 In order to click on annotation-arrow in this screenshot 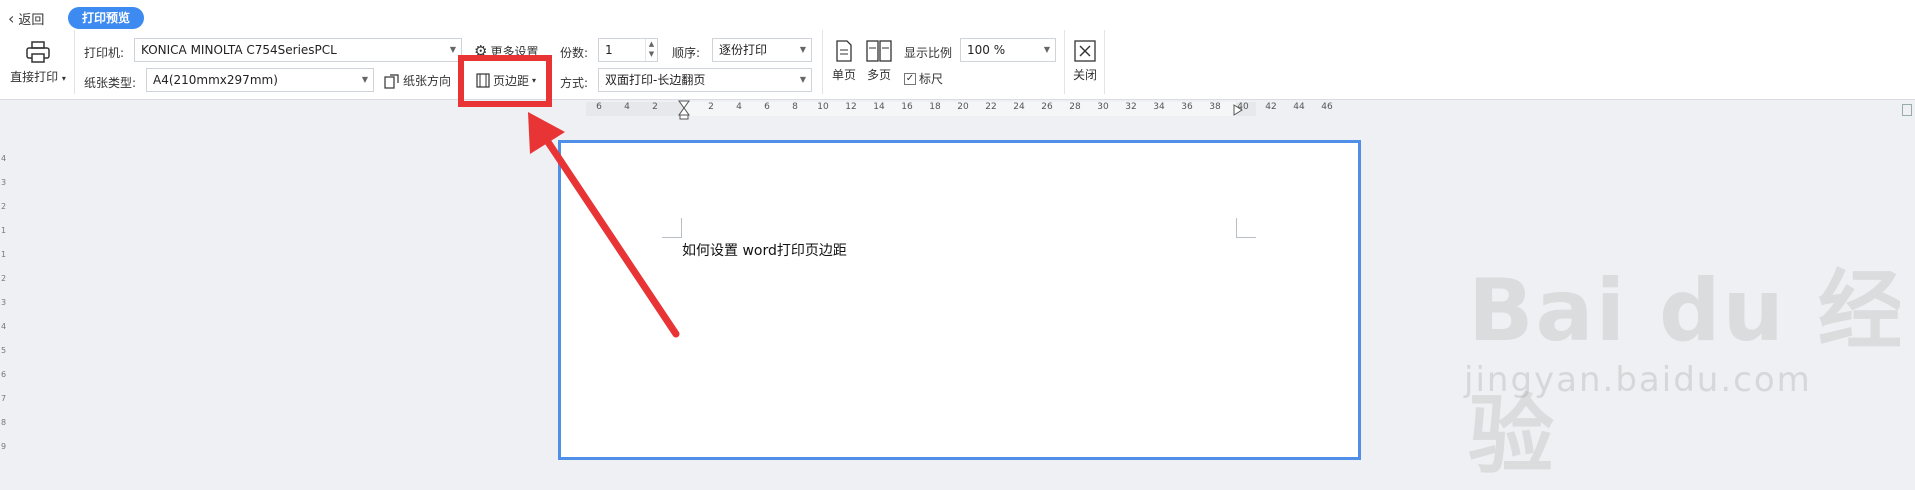, I will do `click(604, 225)`.